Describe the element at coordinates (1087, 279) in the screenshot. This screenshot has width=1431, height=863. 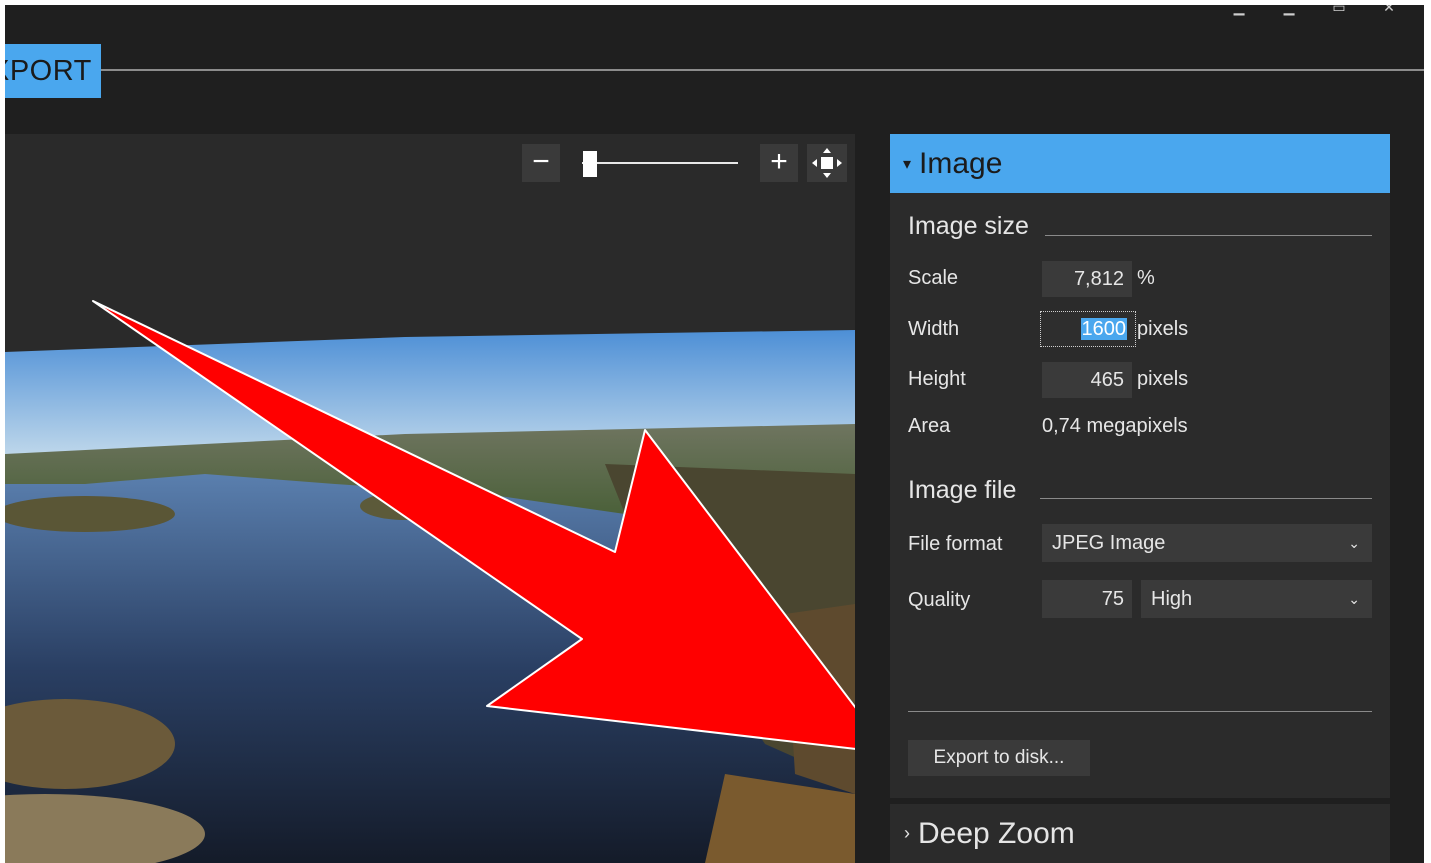
I see `scale-input: 7,812` at that location.